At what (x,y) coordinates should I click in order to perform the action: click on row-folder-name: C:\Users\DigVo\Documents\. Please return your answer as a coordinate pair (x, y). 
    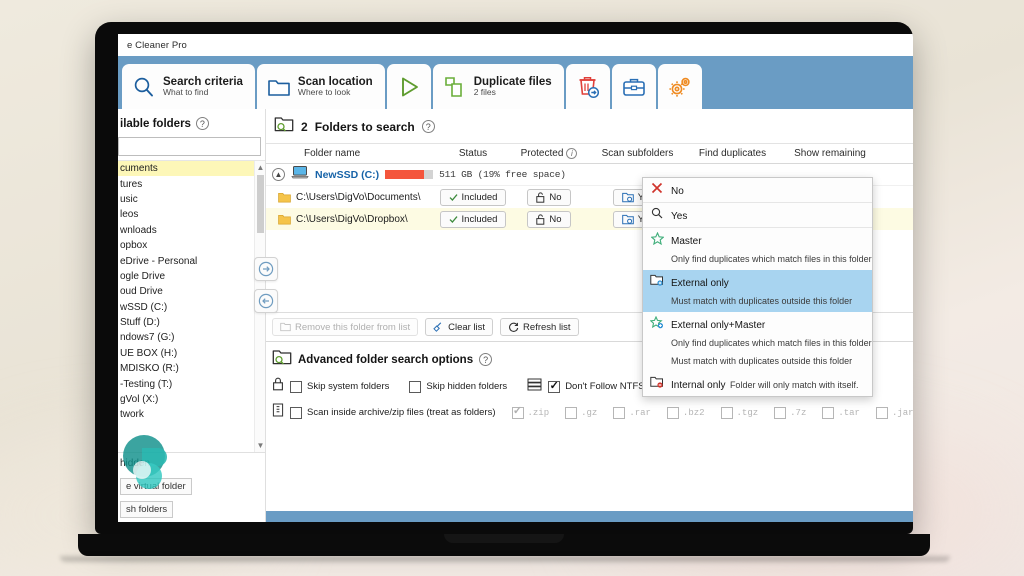
    Looking at the image, I should click on (352, 197).